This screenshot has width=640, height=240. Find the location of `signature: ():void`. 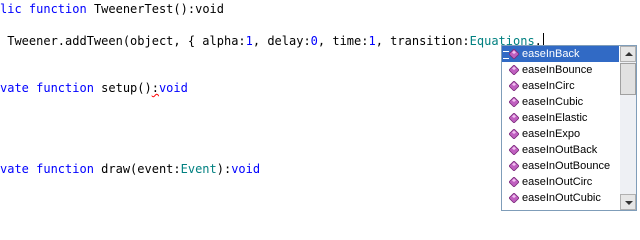

signature: ():void is located at coordinates (198, 9).